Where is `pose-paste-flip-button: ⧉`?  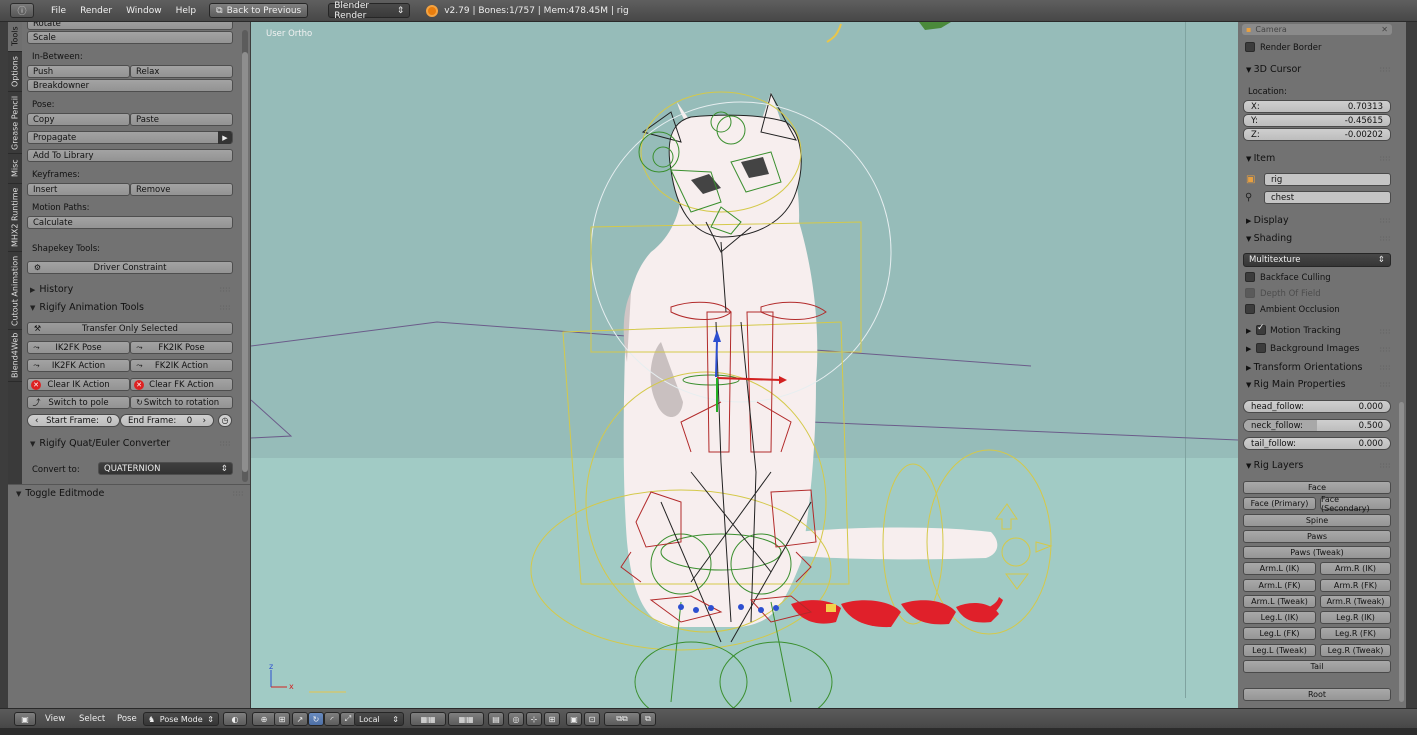
pose-paste-flip-button: ⧉ is located at coordinates (648, 719).